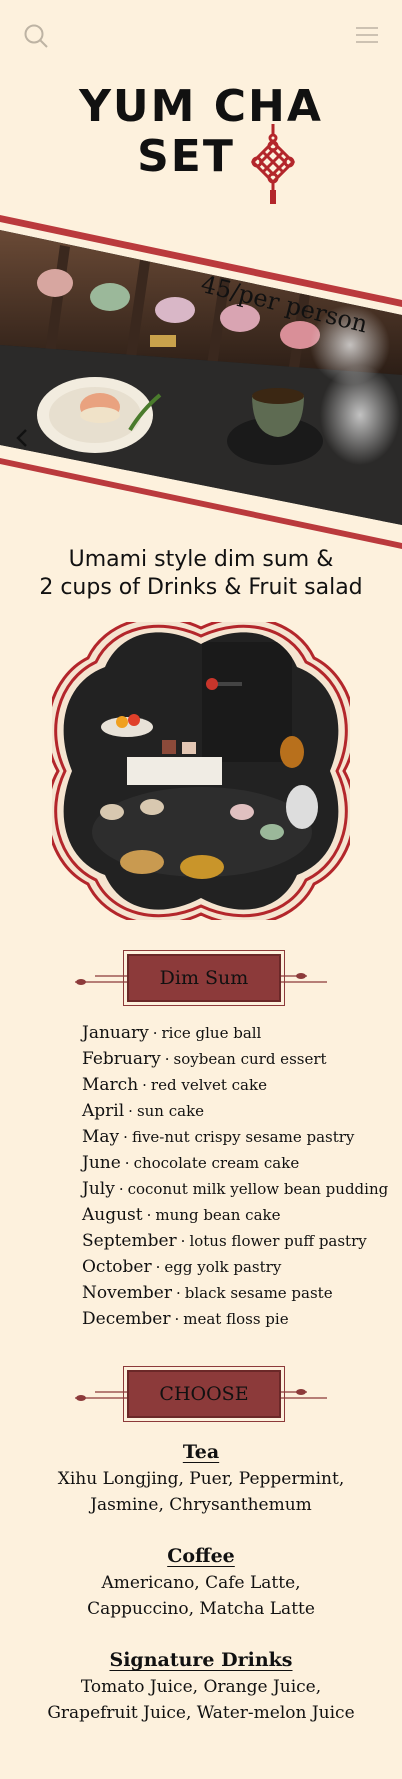 This screenshot has height=1779, width=402. What do you see at coordinates (201, 771) in the screenshot?
I see `dim-sum-photo` at bounding box center [201, 771].